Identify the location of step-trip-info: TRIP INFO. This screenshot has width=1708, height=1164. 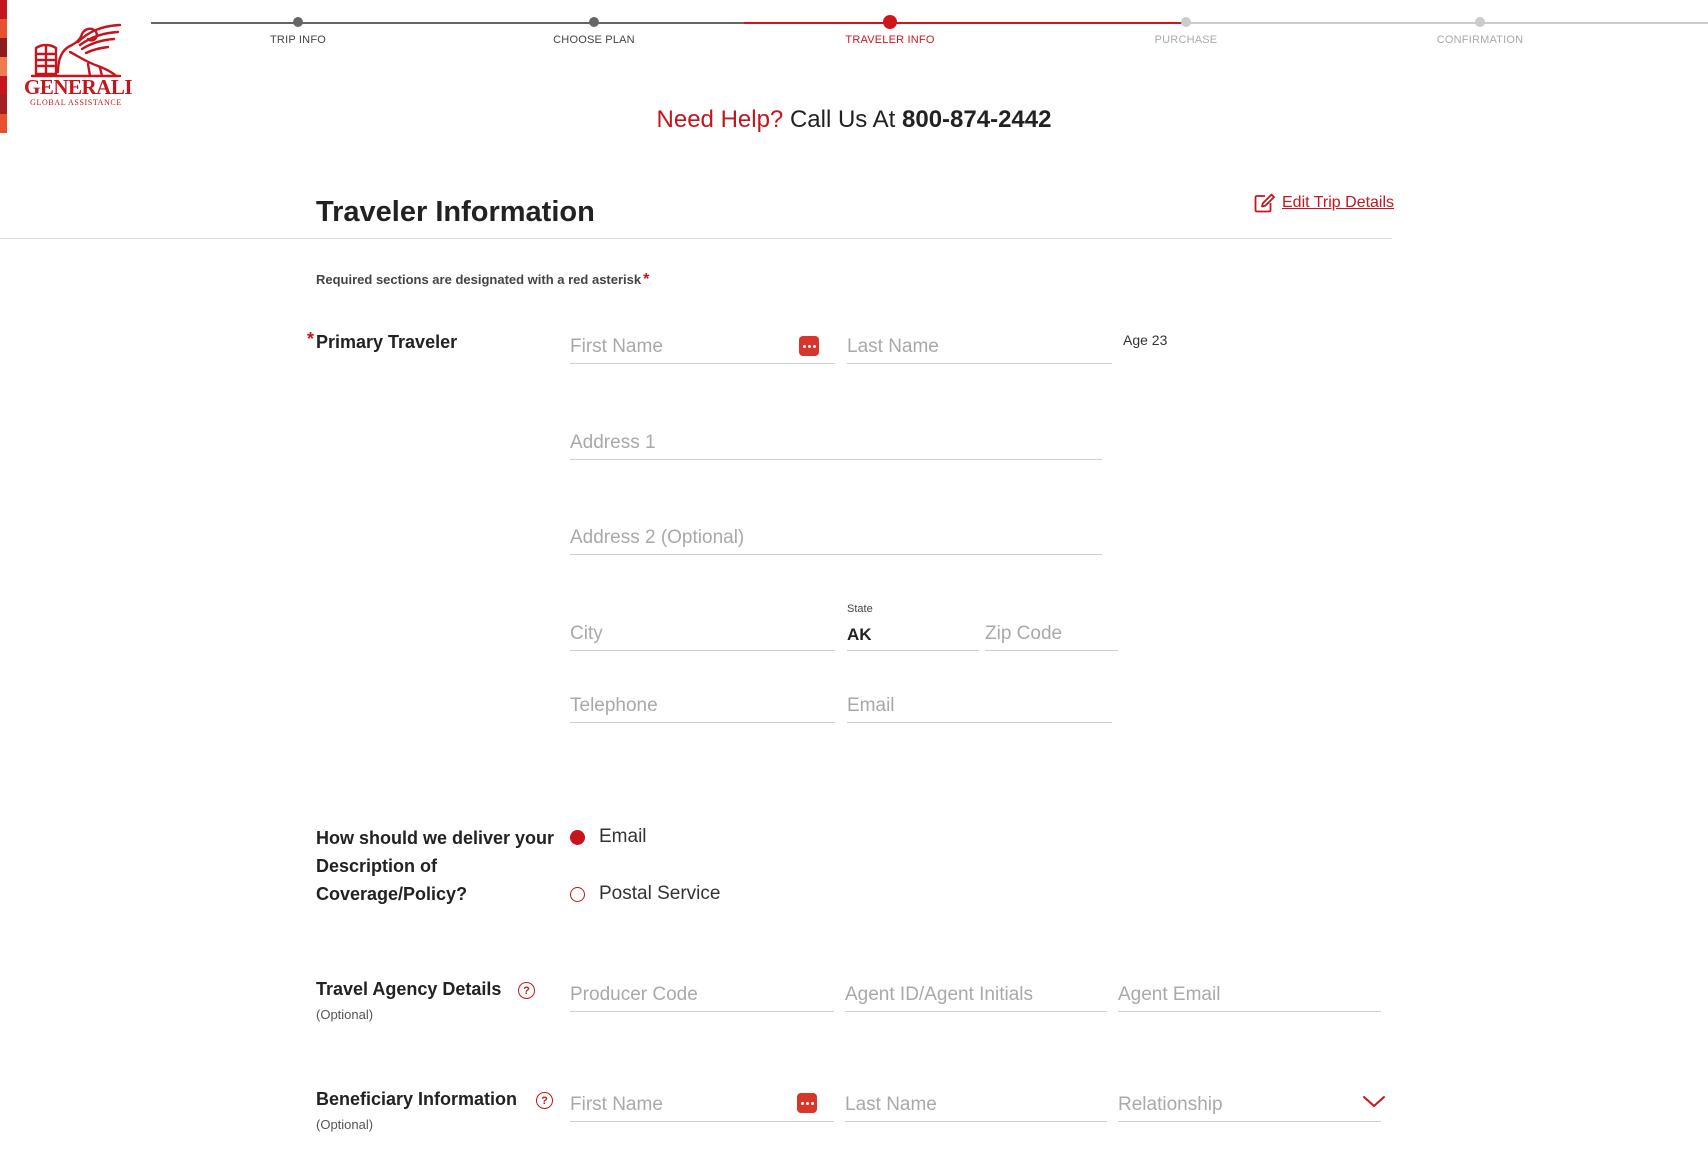
(298, 30).